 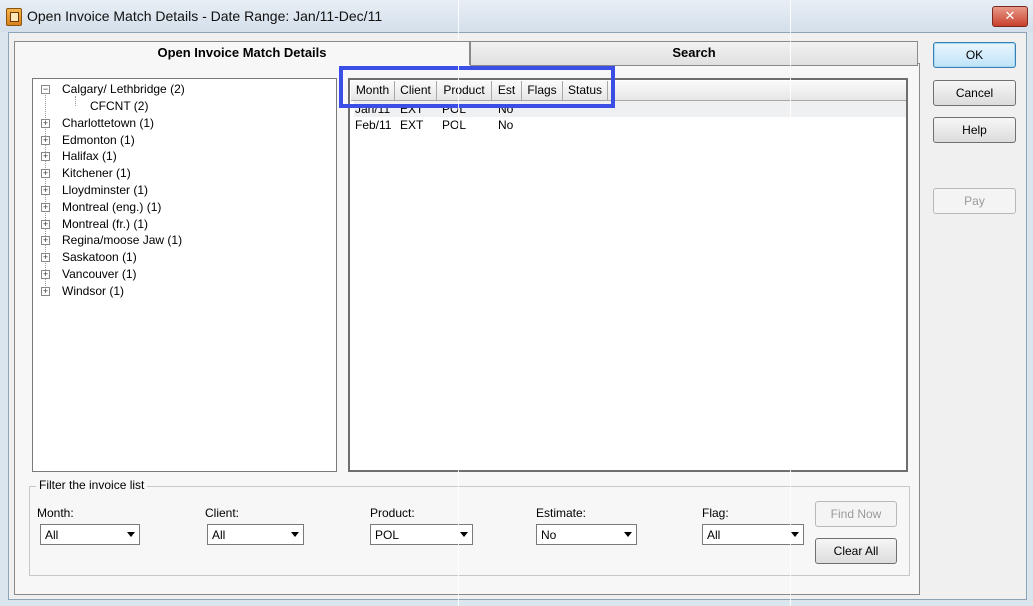 I want to click on estimate-label: Estimate:, so click(x=561, y=513).